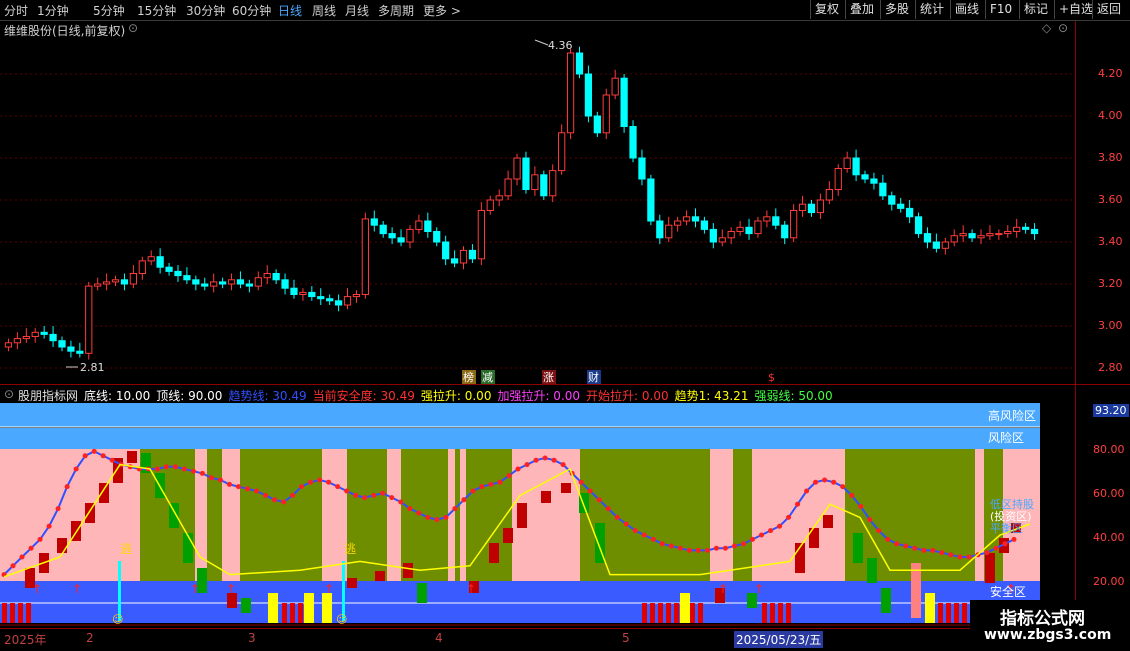 This screenshot has height=651, width=1130. I want to click on up-arrow: ↑, so click(471, 589).